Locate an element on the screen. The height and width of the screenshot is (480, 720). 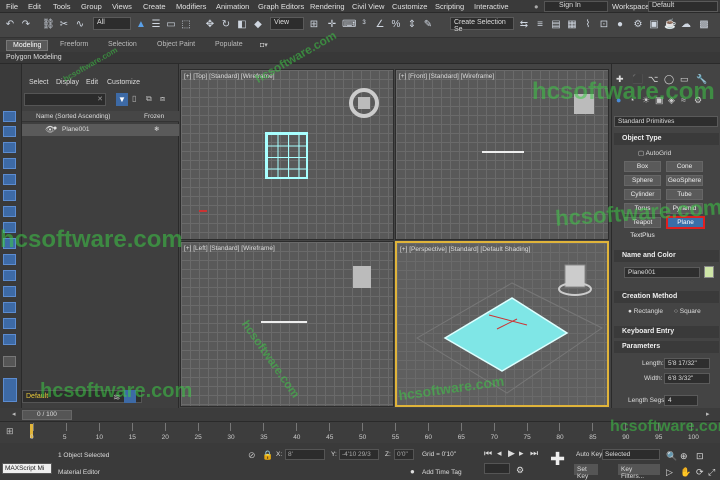
a360-gallery-icon: ▩ is located at coordinates (704, 24).